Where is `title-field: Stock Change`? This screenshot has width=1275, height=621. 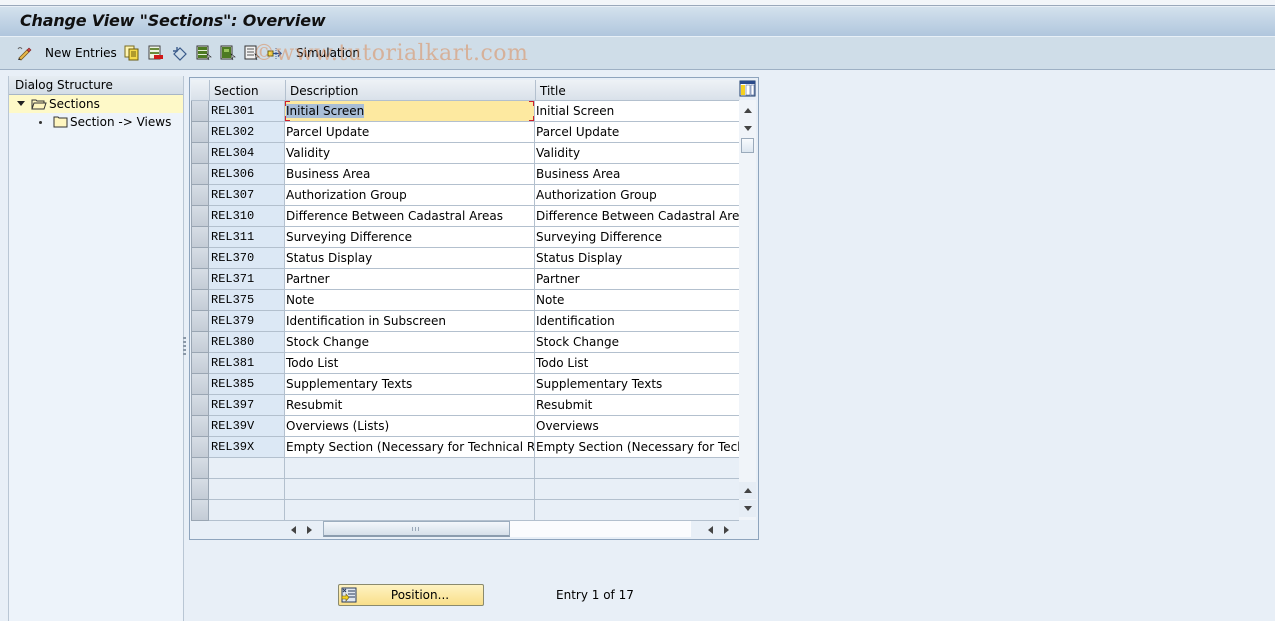
title-field: Stock Change is located at coordinates (637, 342).